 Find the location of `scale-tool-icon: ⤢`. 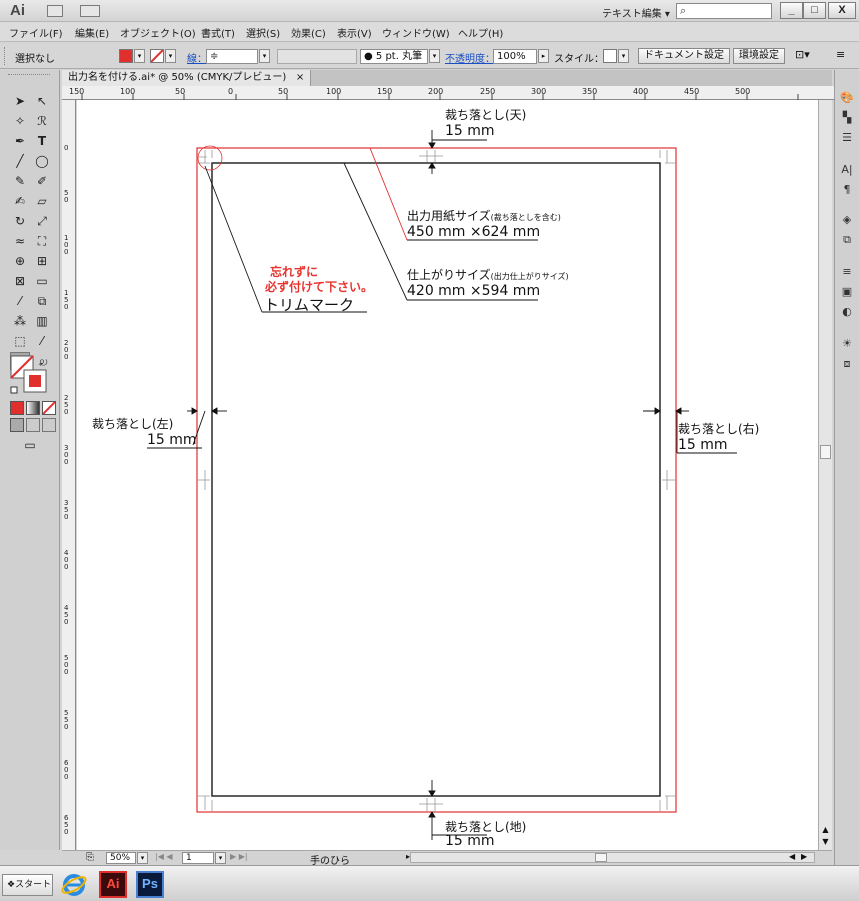

scale-tool-icon: ⤢ is located at coordinates (42, 221).